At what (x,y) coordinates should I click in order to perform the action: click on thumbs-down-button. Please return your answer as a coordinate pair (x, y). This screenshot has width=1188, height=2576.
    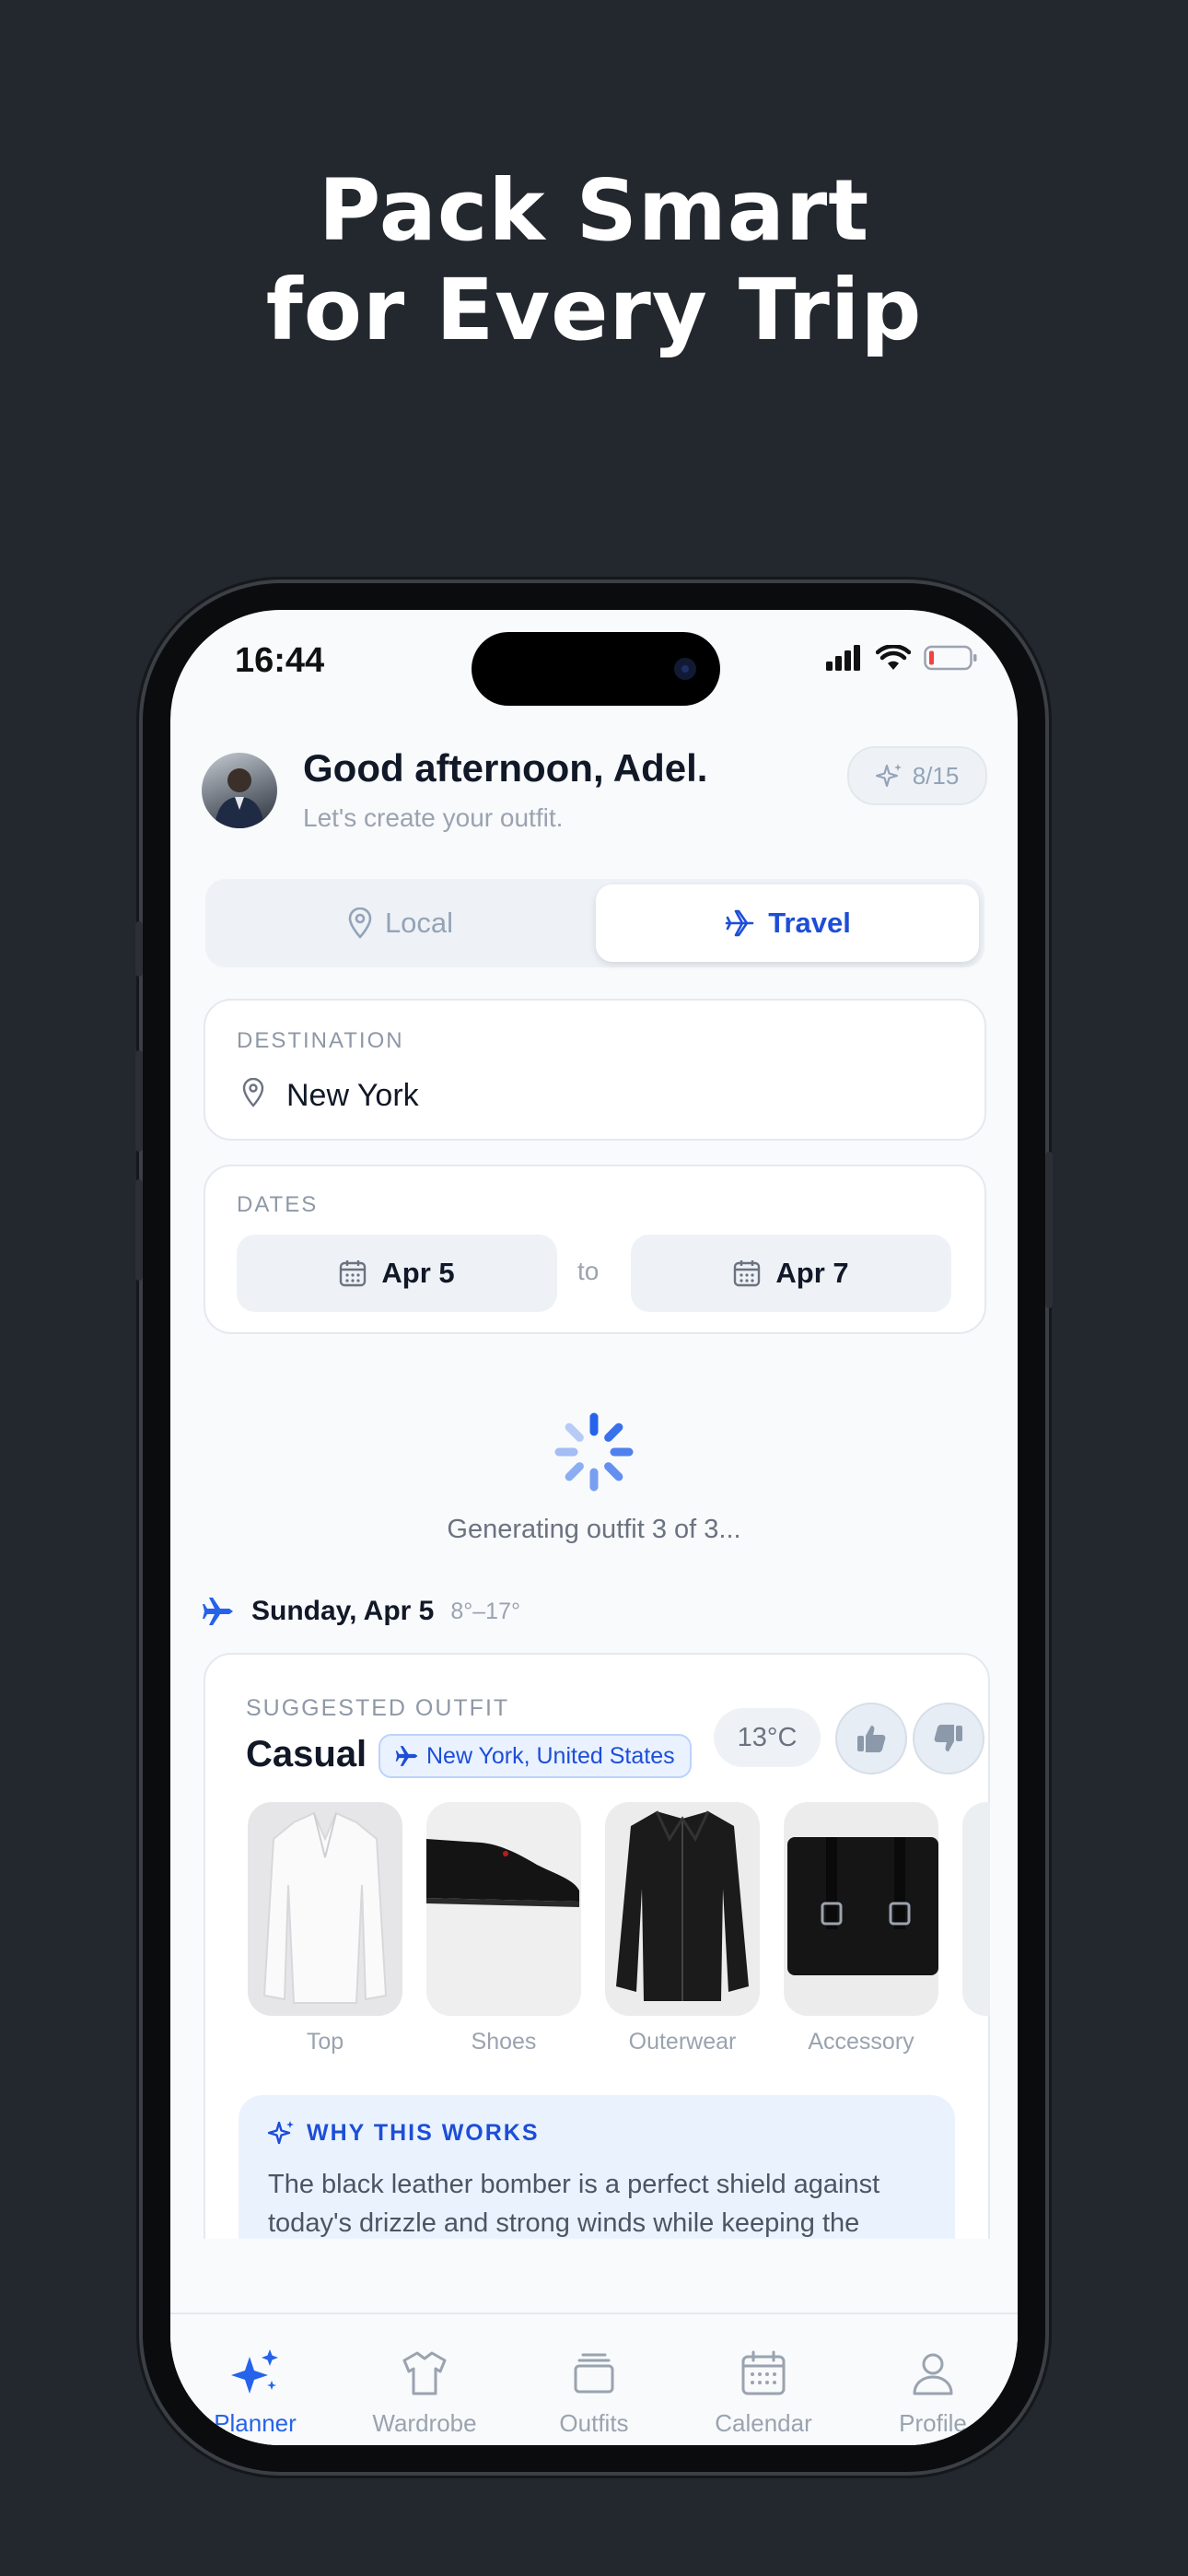
    Looking at the image, I should click on (948, 1738).